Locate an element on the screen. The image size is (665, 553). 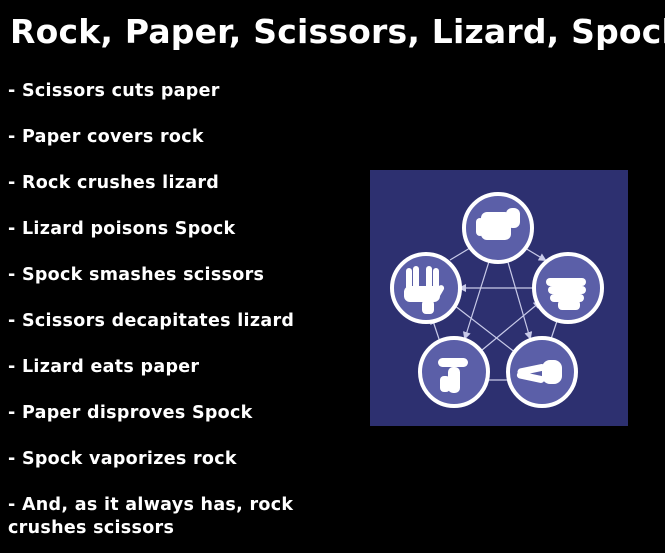
spock-node is located at coordinates (426, 288).